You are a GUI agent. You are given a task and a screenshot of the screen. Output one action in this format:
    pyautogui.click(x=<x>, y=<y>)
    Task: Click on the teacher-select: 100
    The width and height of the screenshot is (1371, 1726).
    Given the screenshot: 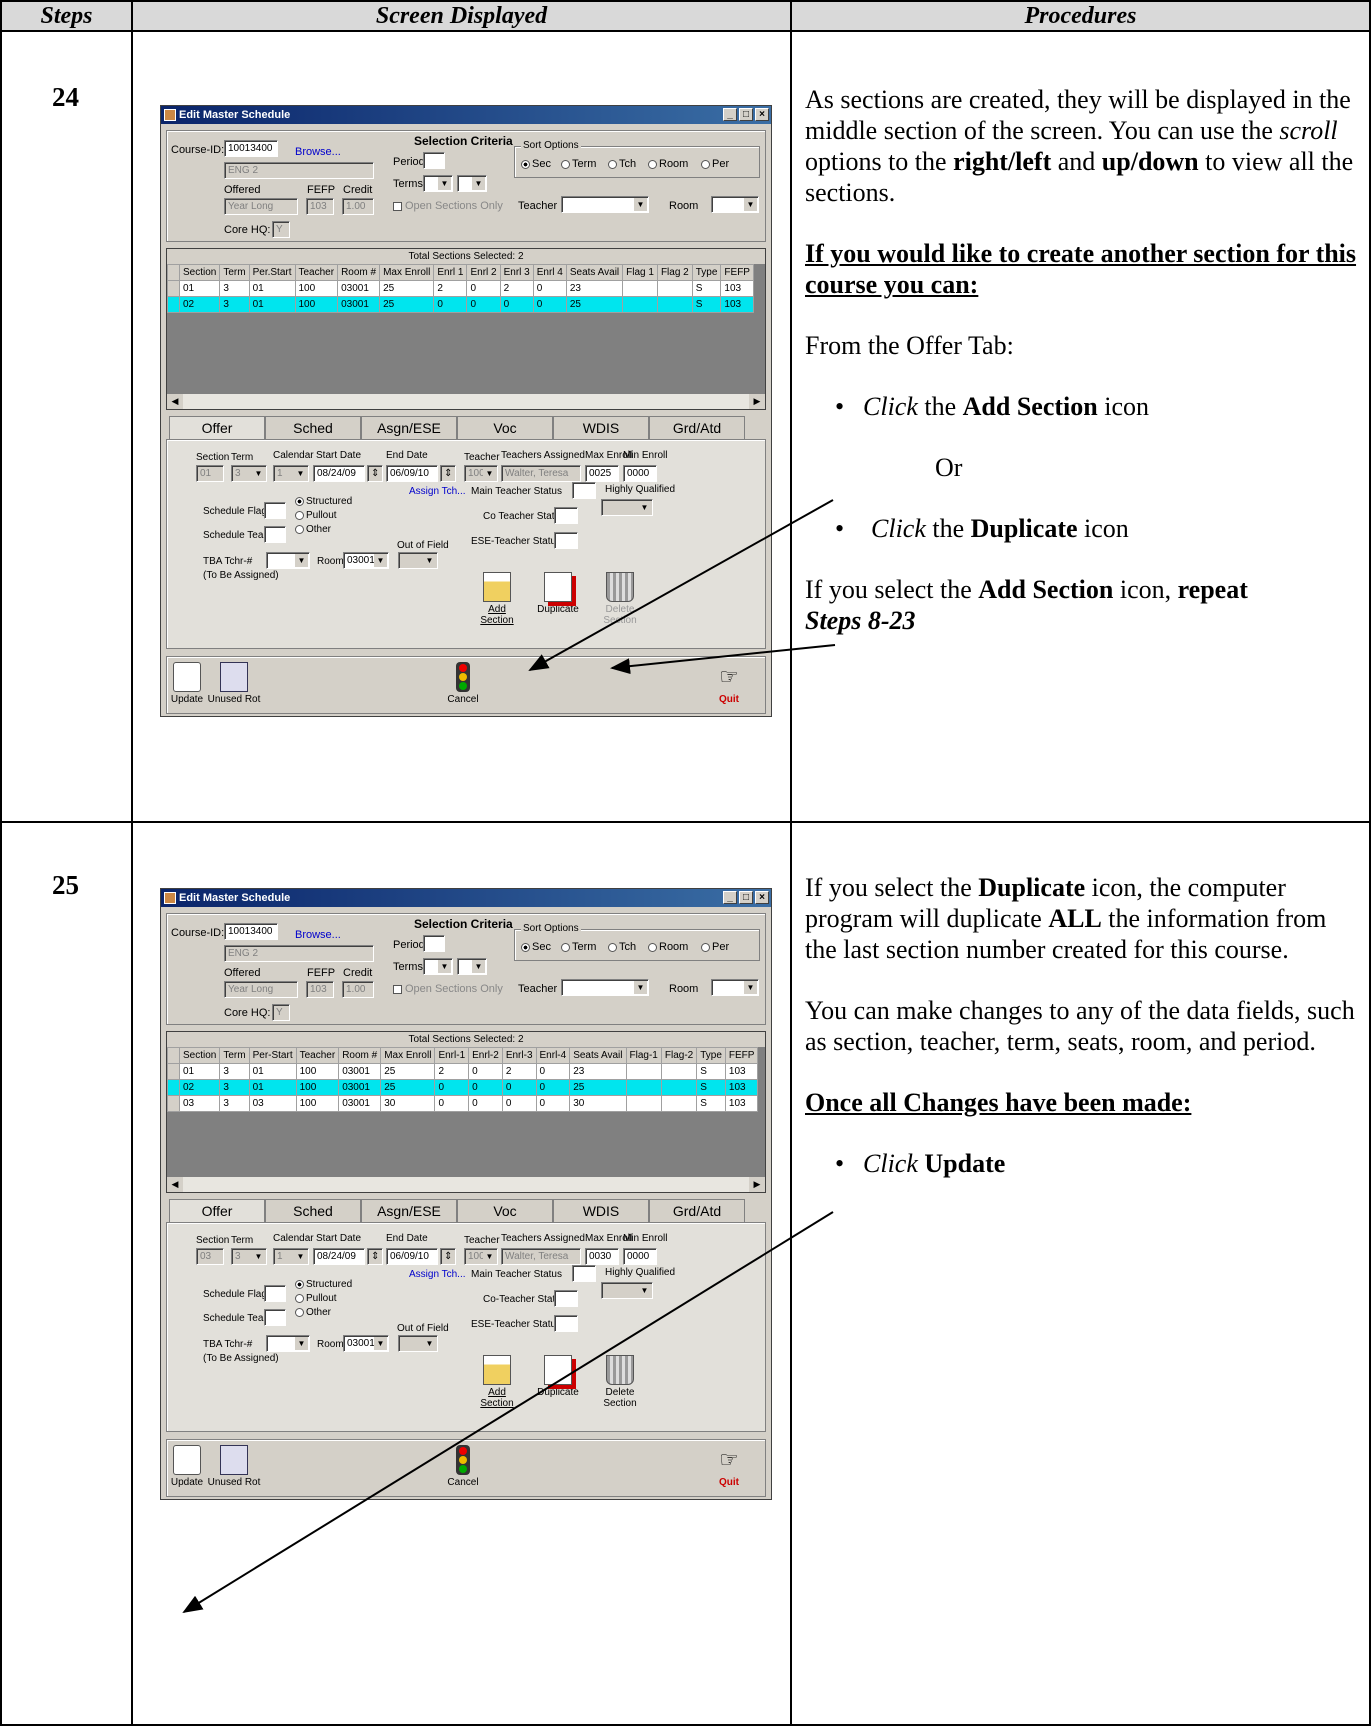 What is the action you would take?
    pyautogui.click(x=481, y=473)
    